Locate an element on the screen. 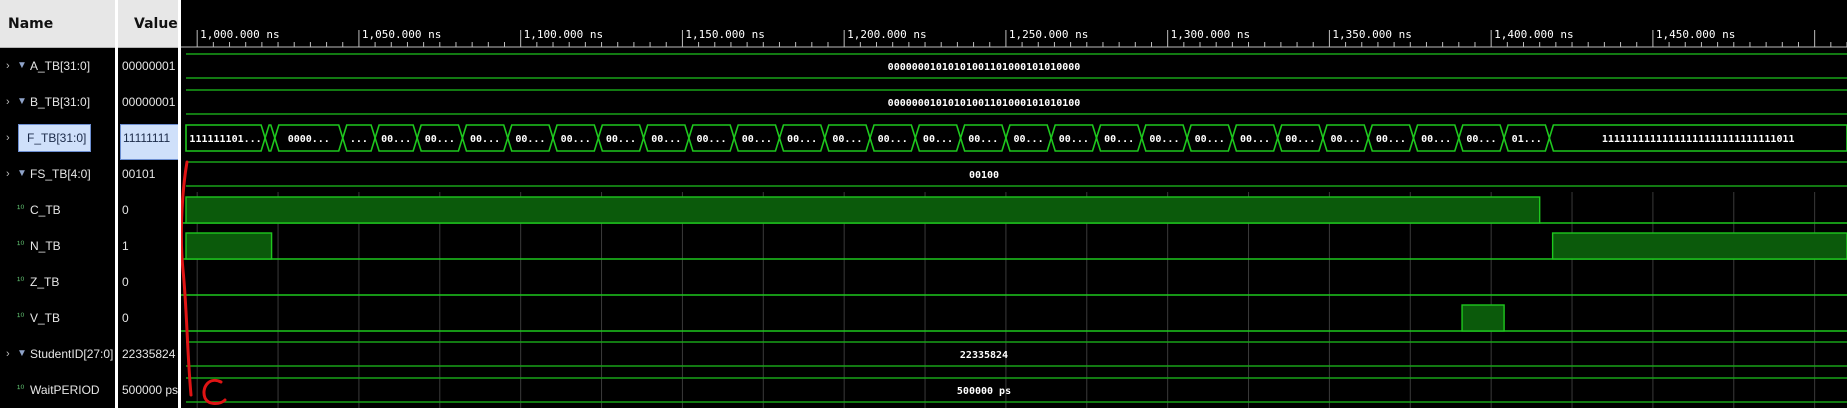 The image size is (1847, 408). ruler-label: 1,100.000 ns is located at coordinates (563, 34).